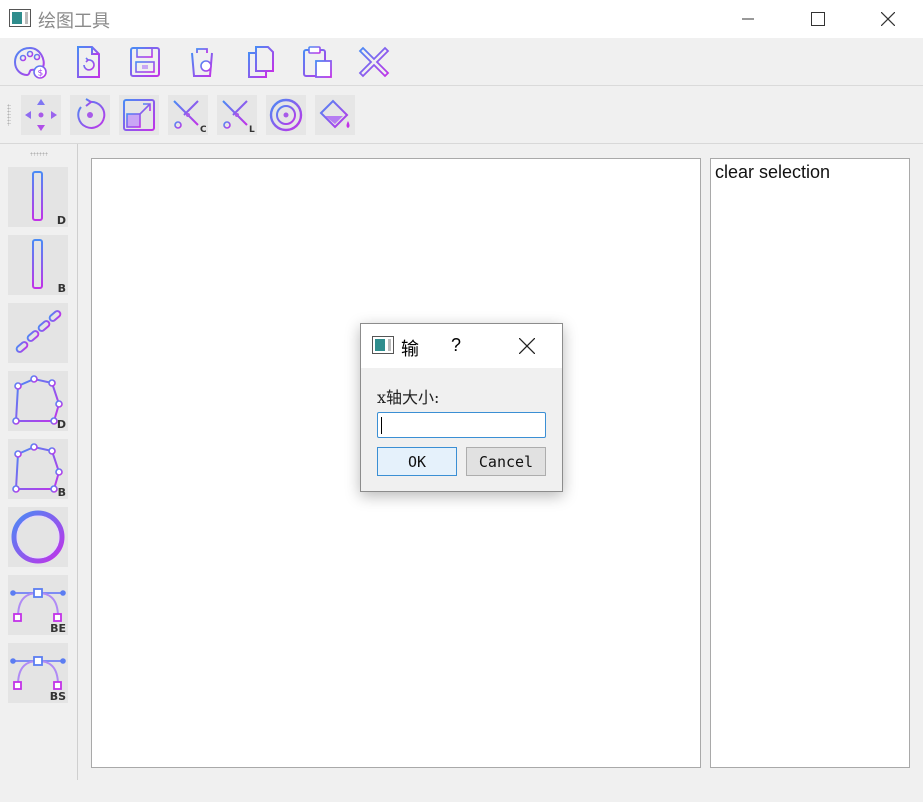 This screenshot has width=923, height=802. Describe the element at coordinates (38, 265) in the screenshot. I see `line-bresenham-button: B` at that location.